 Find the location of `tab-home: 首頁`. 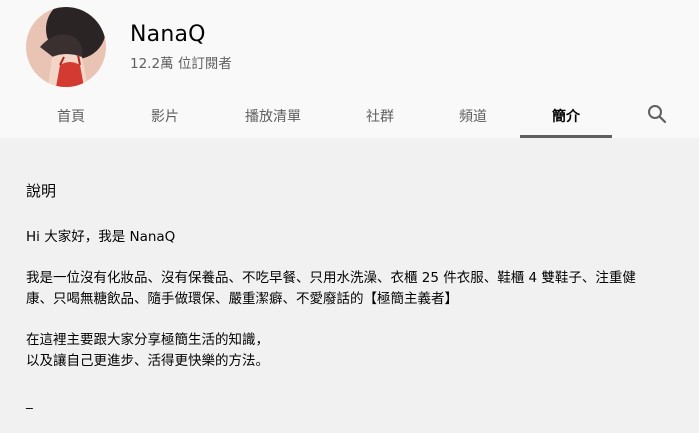

tab-home: 首頁 is located at coordinates (71, 116).